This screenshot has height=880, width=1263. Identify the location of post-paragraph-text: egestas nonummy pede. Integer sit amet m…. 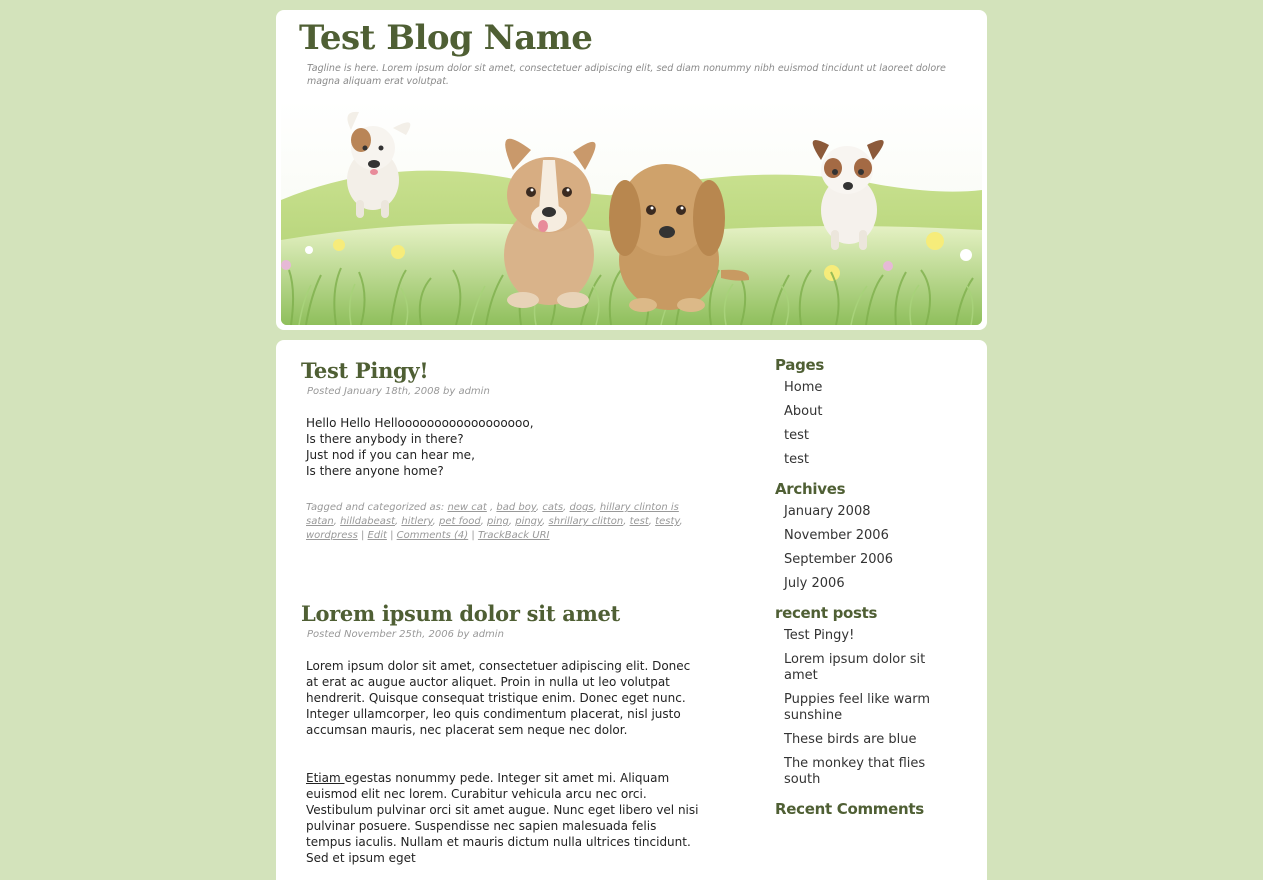
(502, 818).